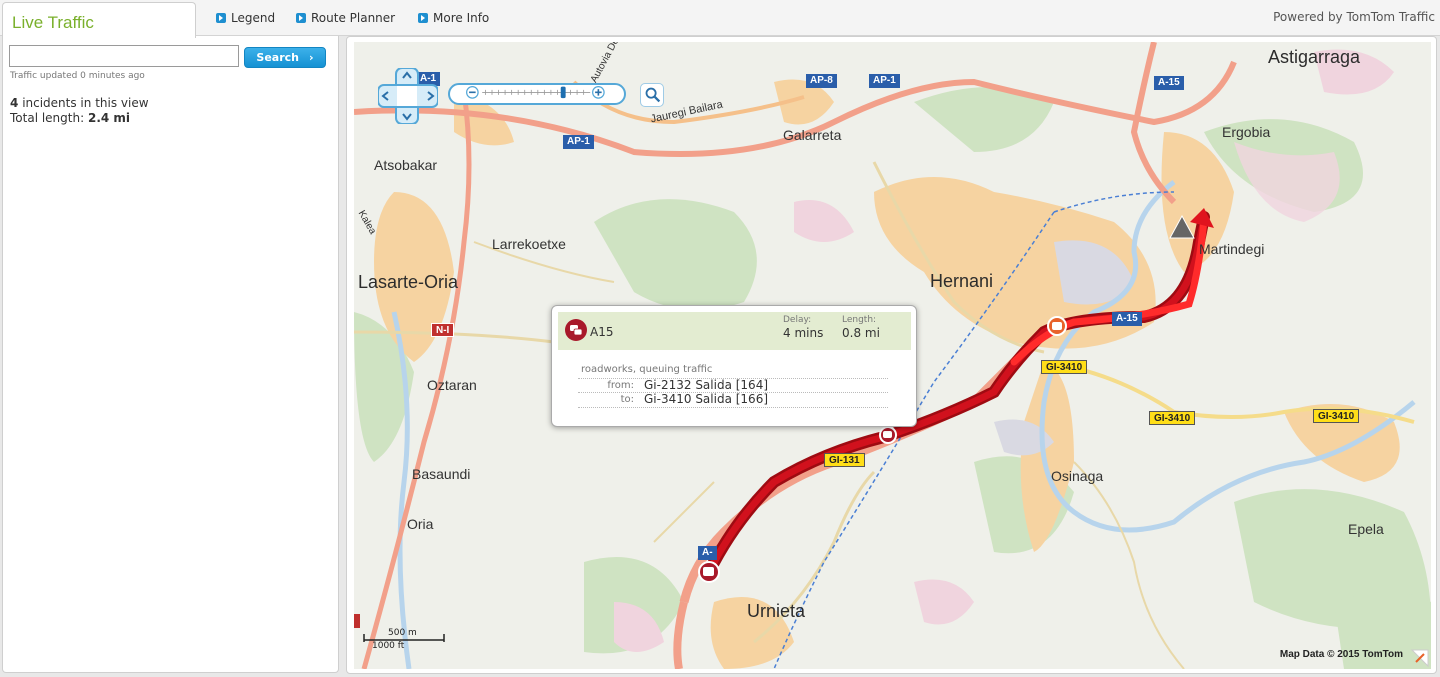 This screenshot has width=1440, height=677. I want to click on incident-count: 4, so click(14, 103).